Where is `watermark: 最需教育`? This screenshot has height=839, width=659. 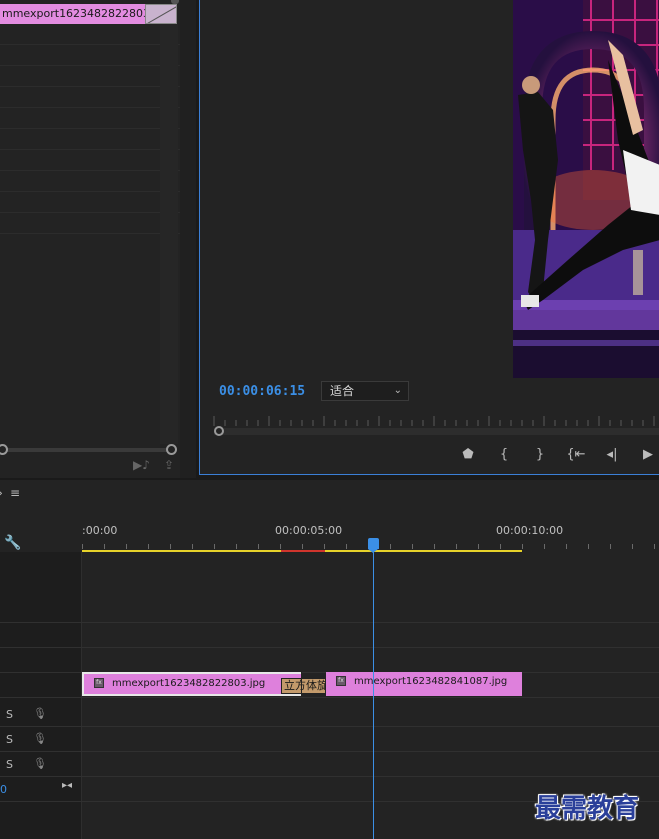 watermark: 最需教育 is located at coordinates (587, 809).